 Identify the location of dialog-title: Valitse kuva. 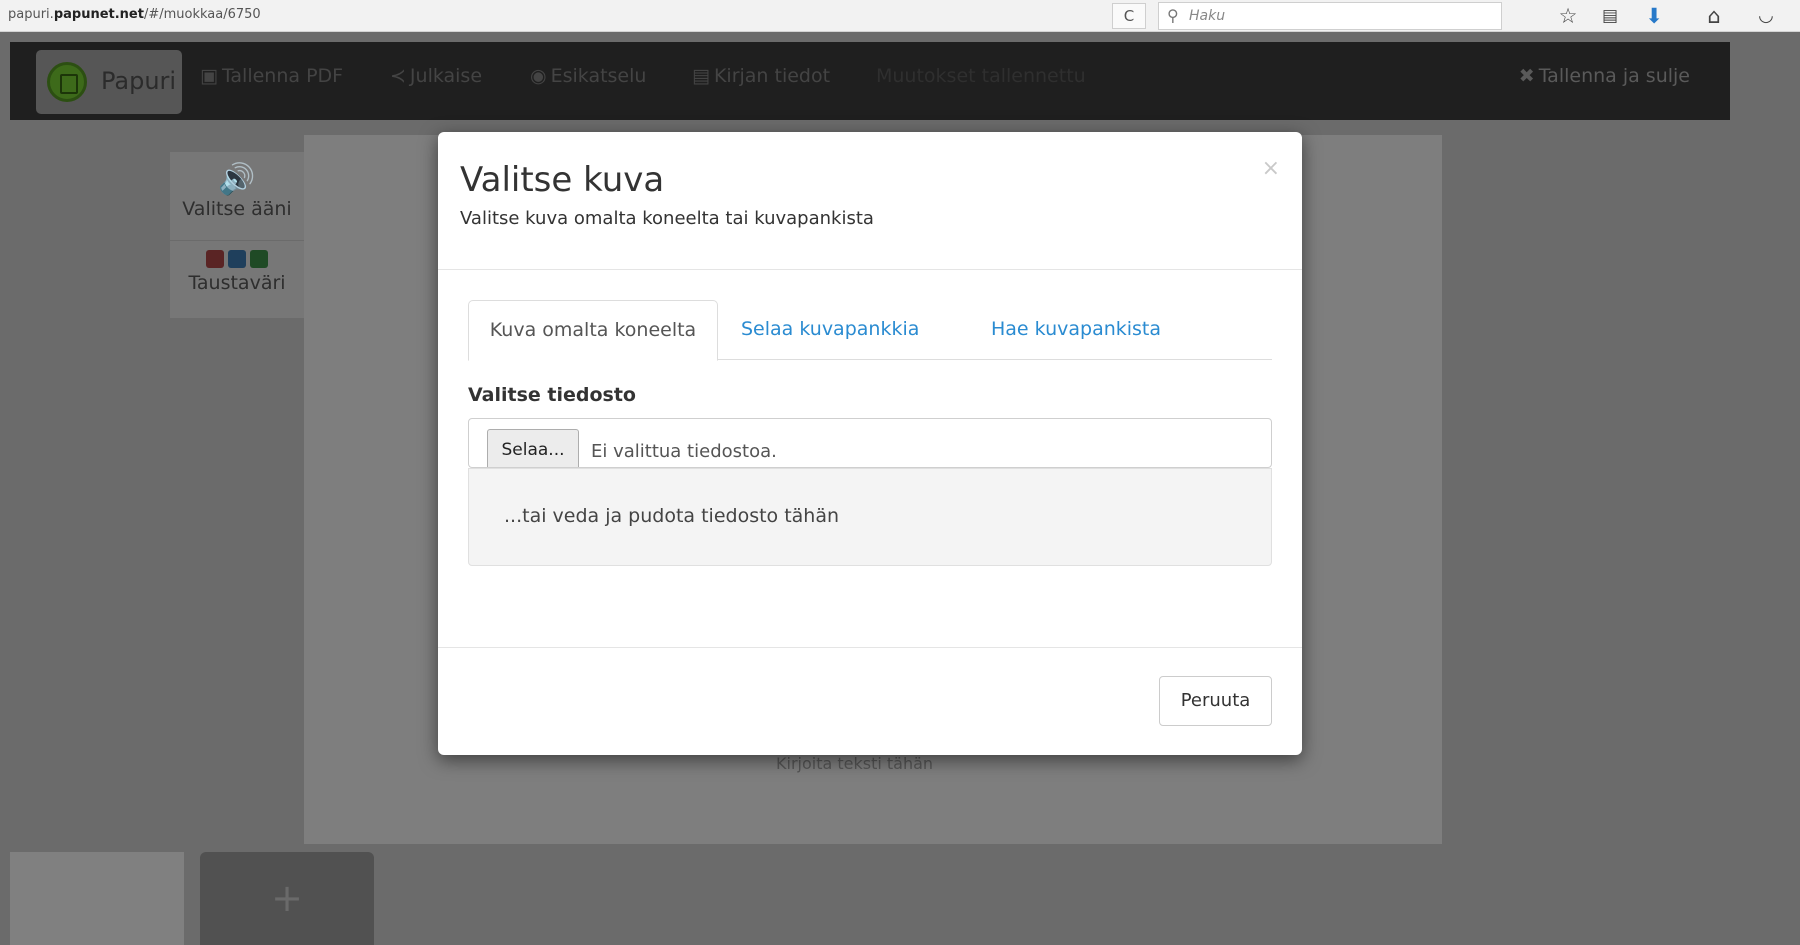
(562, 180).